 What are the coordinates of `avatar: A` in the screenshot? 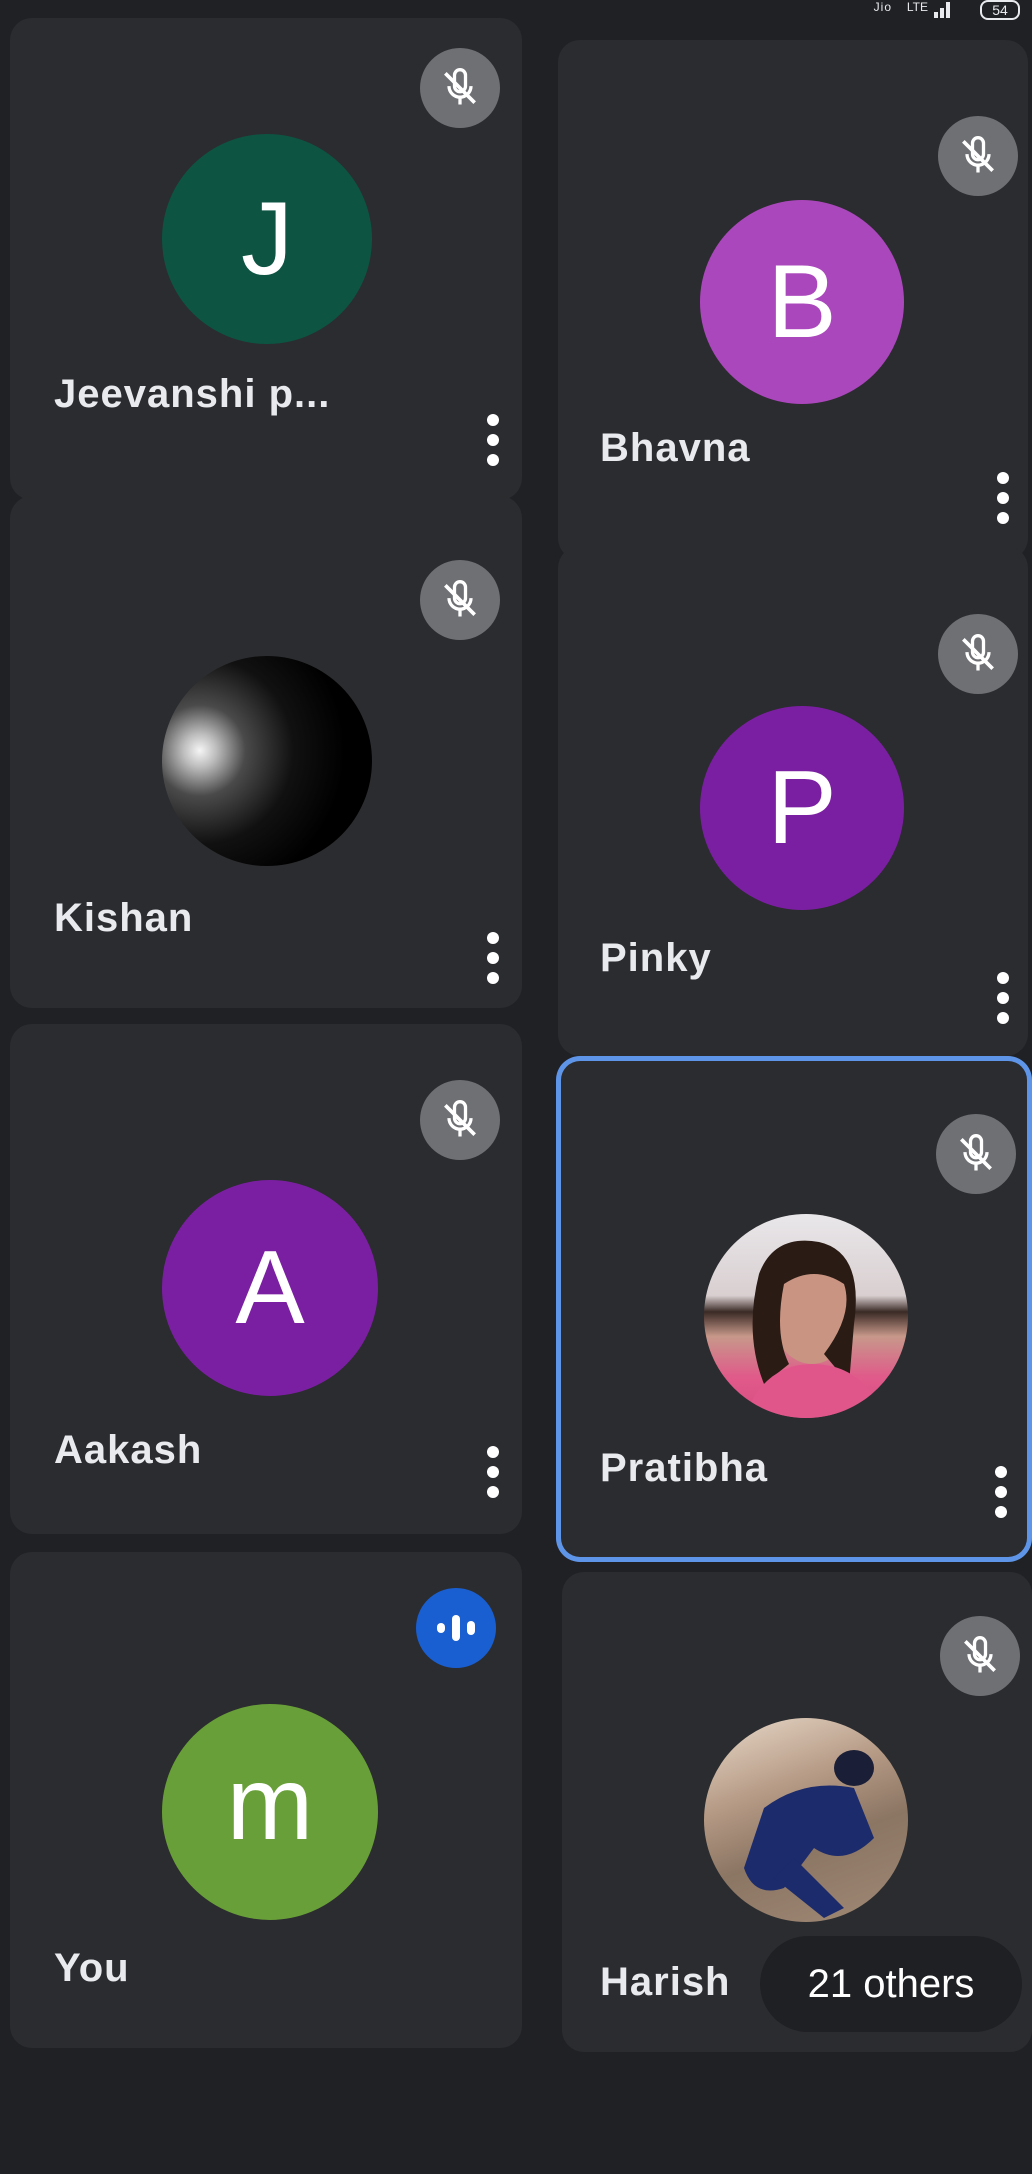 It's located at (270, 1288).